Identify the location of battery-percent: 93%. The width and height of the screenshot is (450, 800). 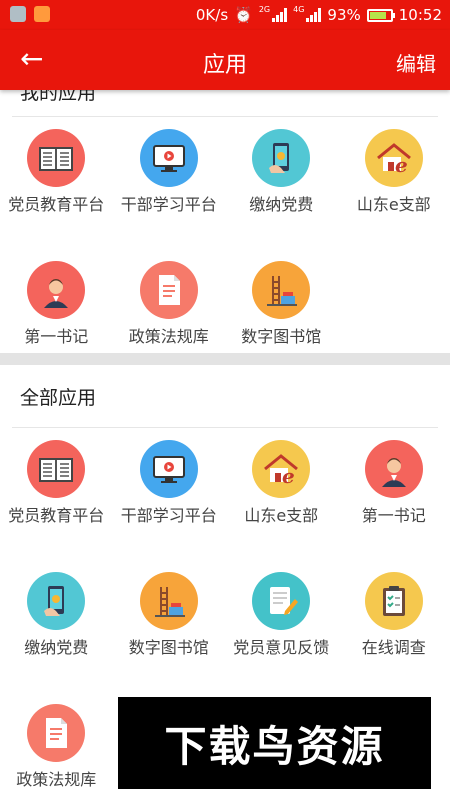
(344, 15).